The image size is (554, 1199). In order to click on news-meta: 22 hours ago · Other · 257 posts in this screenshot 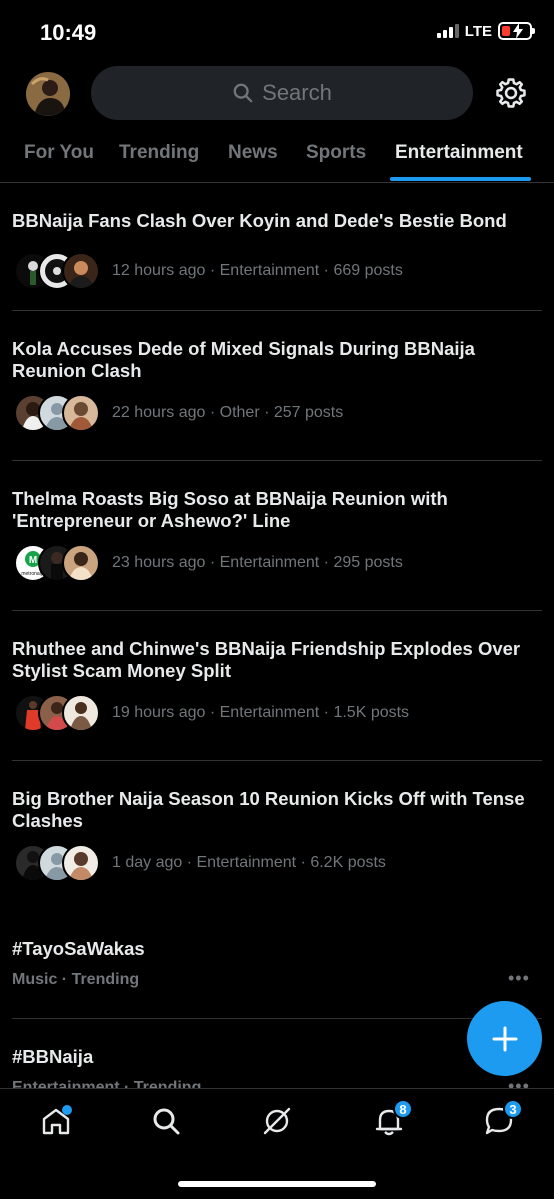, I will do `click(228, 412)`.